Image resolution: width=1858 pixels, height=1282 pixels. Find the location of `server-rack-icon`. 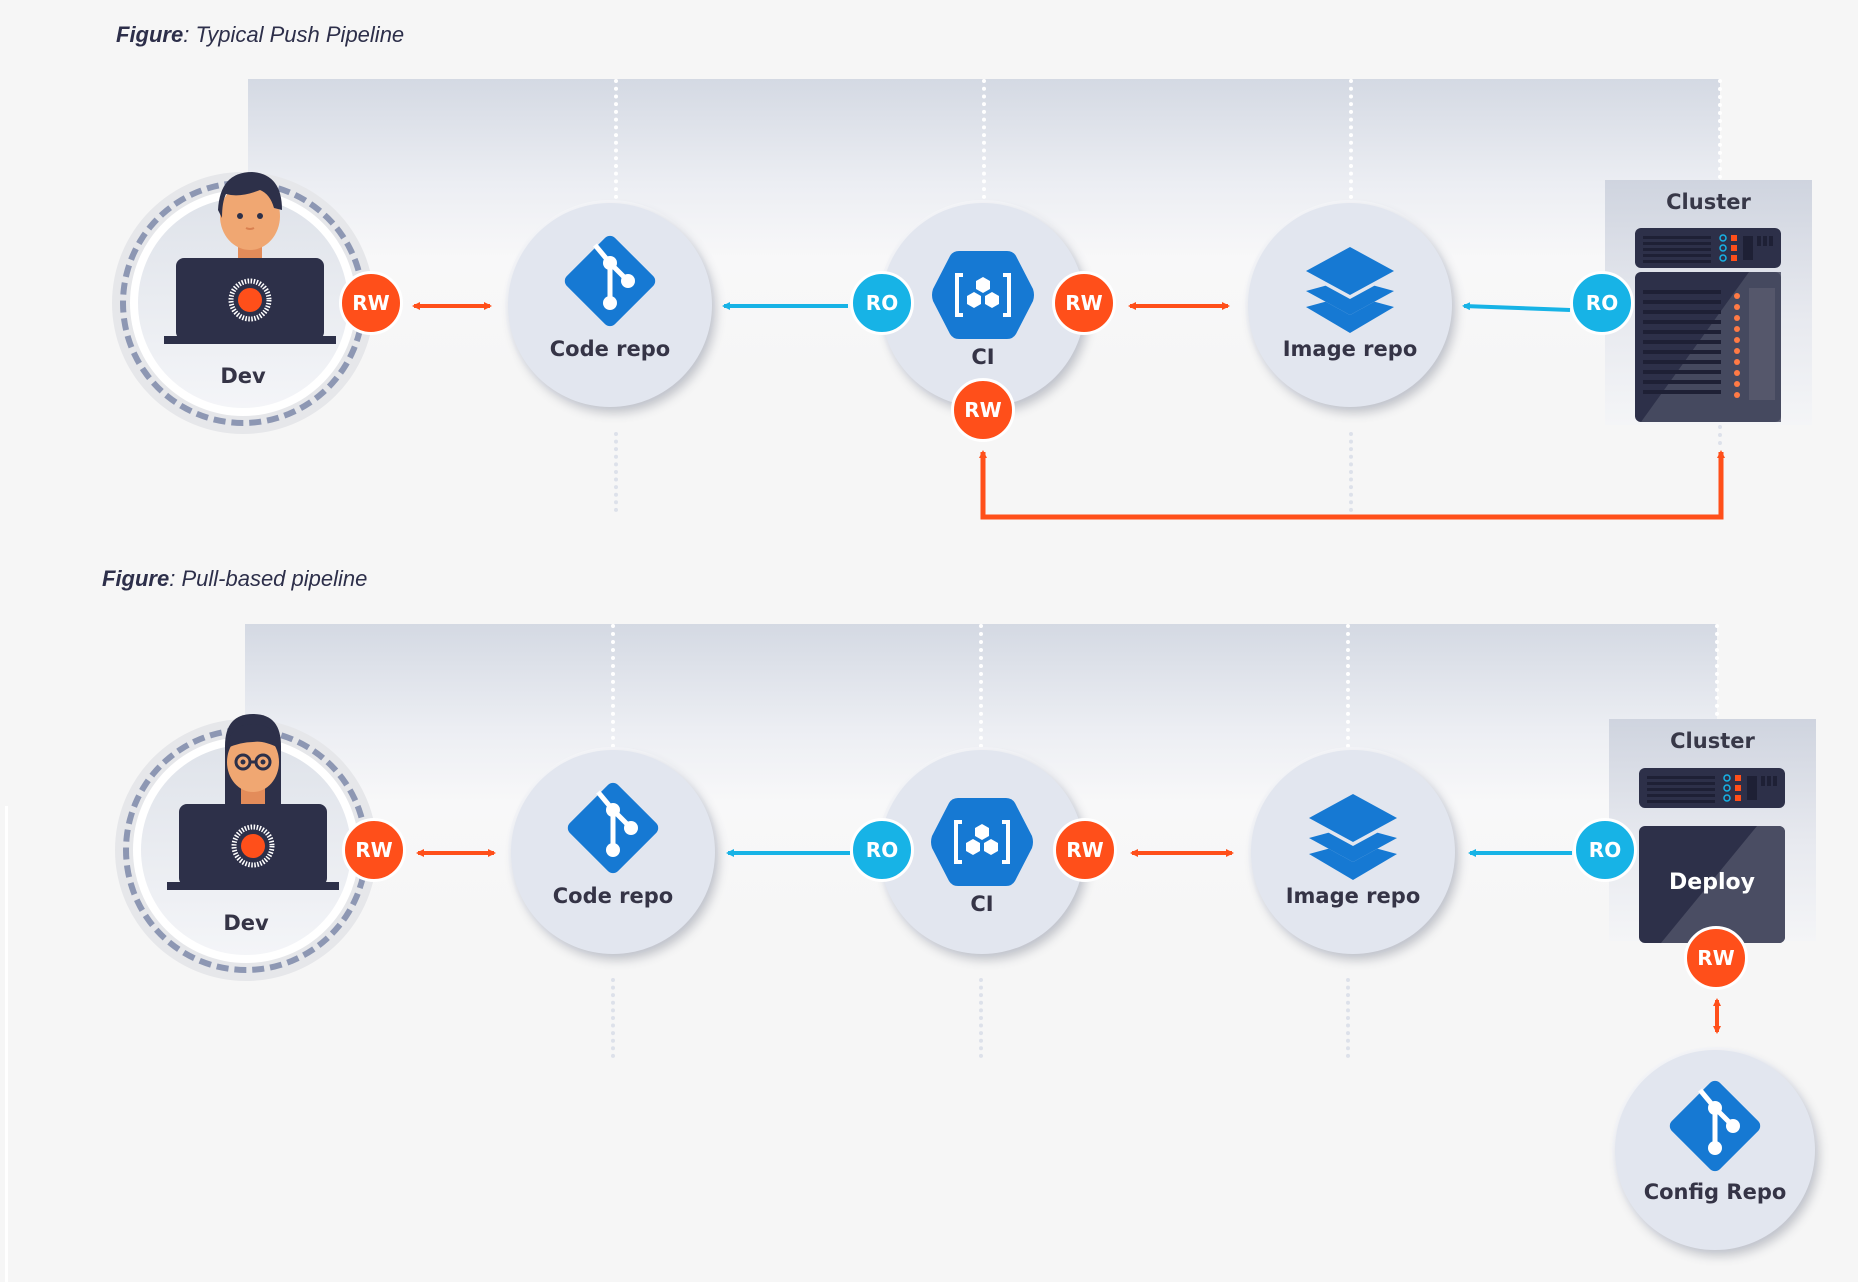

server-rack-icon is located at coordinates (1712, 788).